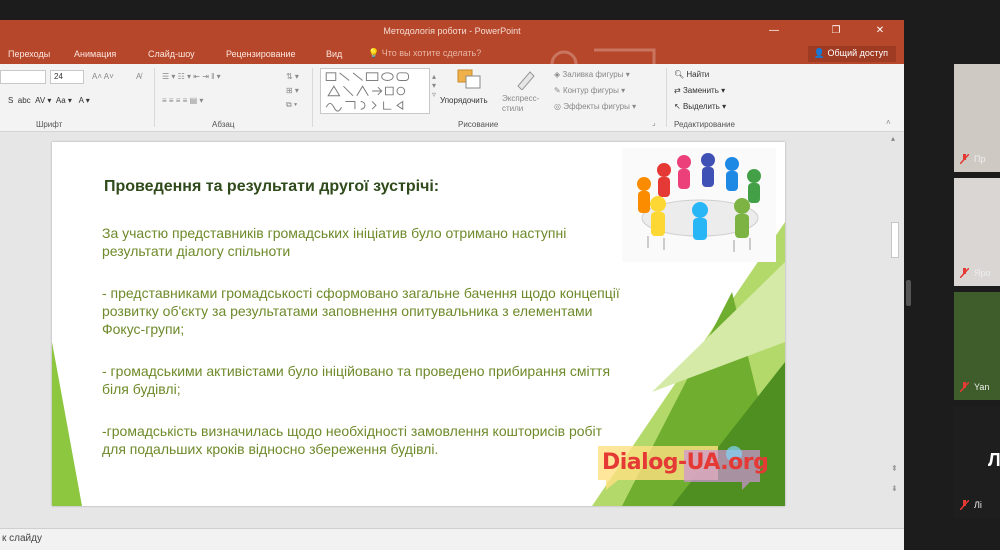 This screenshot has height=550, width=1000. What do you see at coordinates (678, 106) in the screenshot?
I see `cursor-icon: ↖` at bounding box center [678, 106].